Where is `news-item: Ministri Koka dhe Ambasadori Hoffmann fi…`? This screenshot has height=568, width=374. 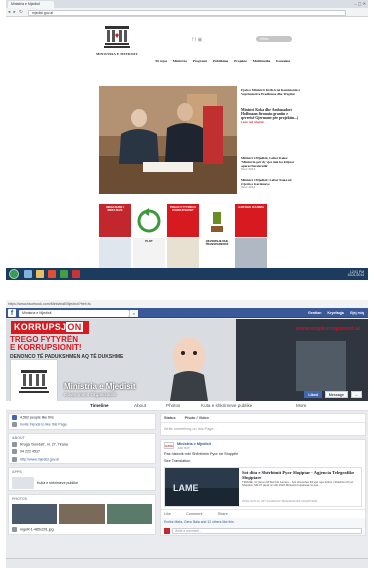 news-item: Ministri Koka dhe Ambasadori Hoffmann fi… is located at coordinates (271, 116).